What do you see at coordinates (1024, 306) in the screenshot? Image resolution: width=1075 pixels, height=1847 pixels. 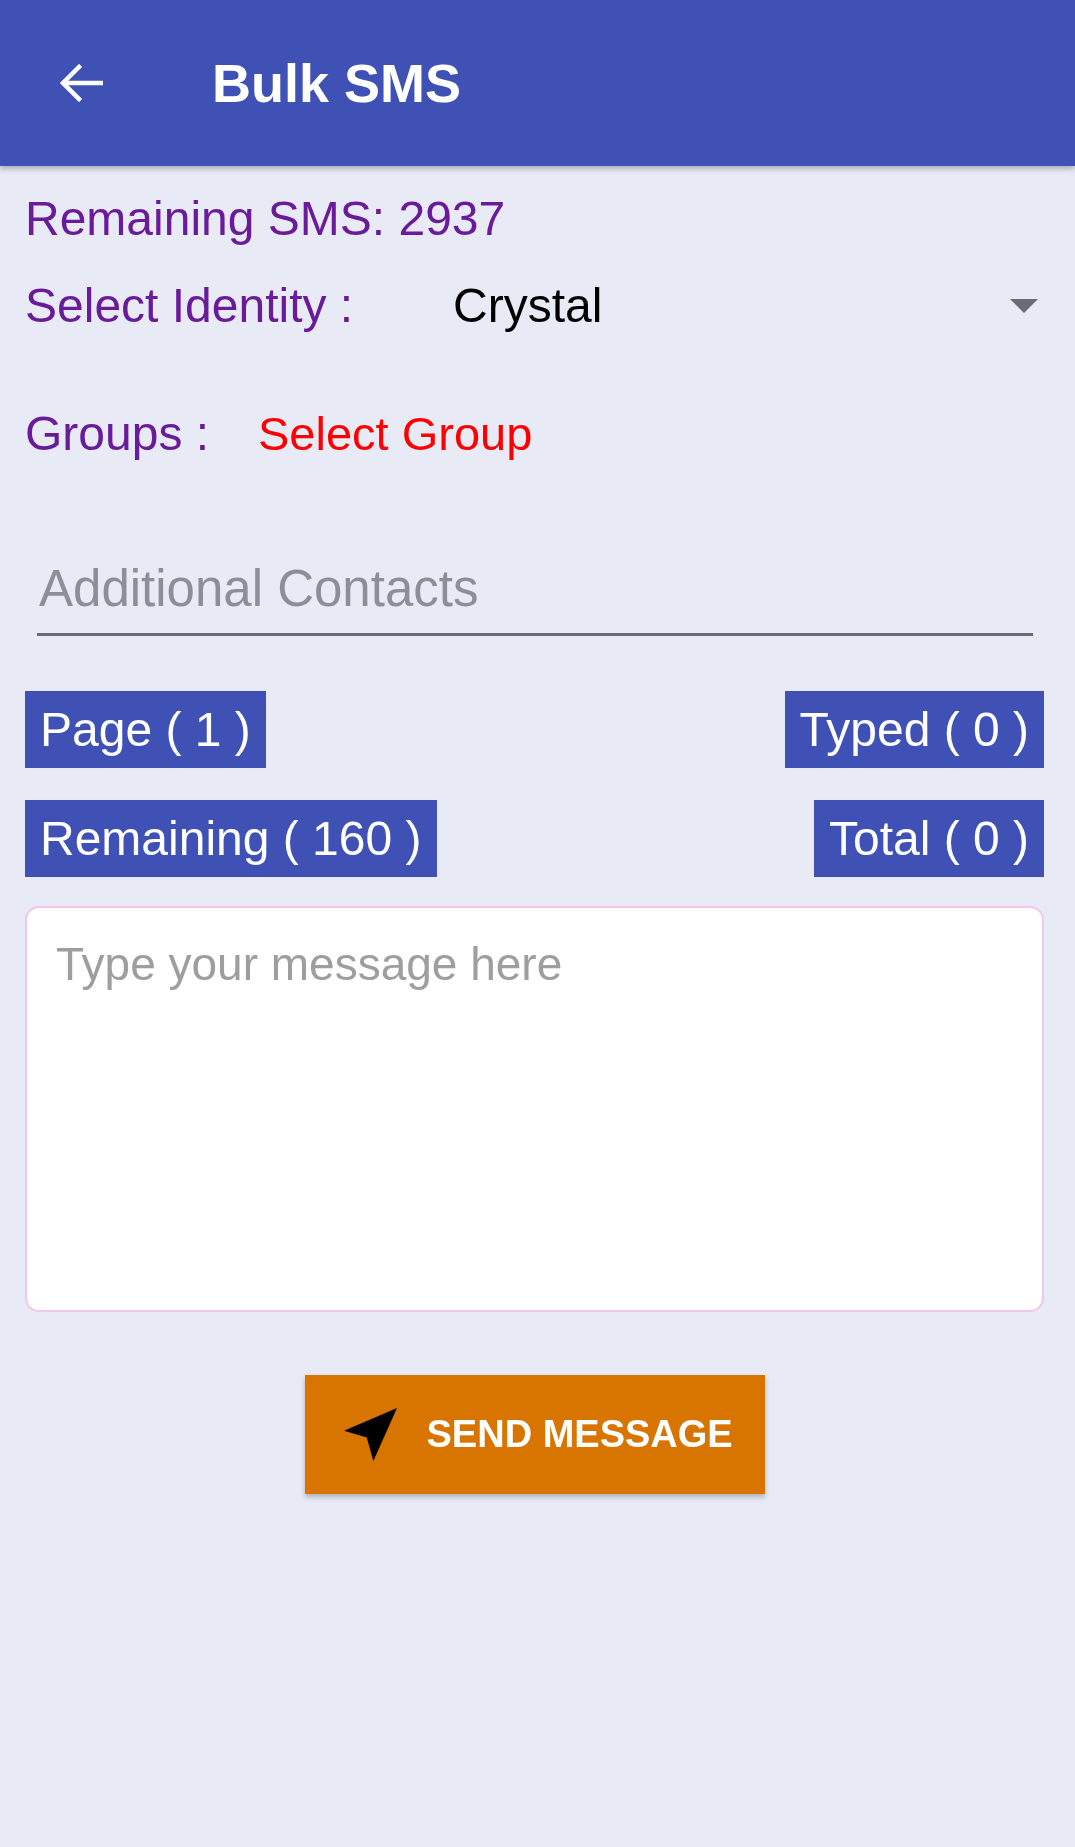 I see `dropdown-caret-icon` at bounding box center [1024, 306].